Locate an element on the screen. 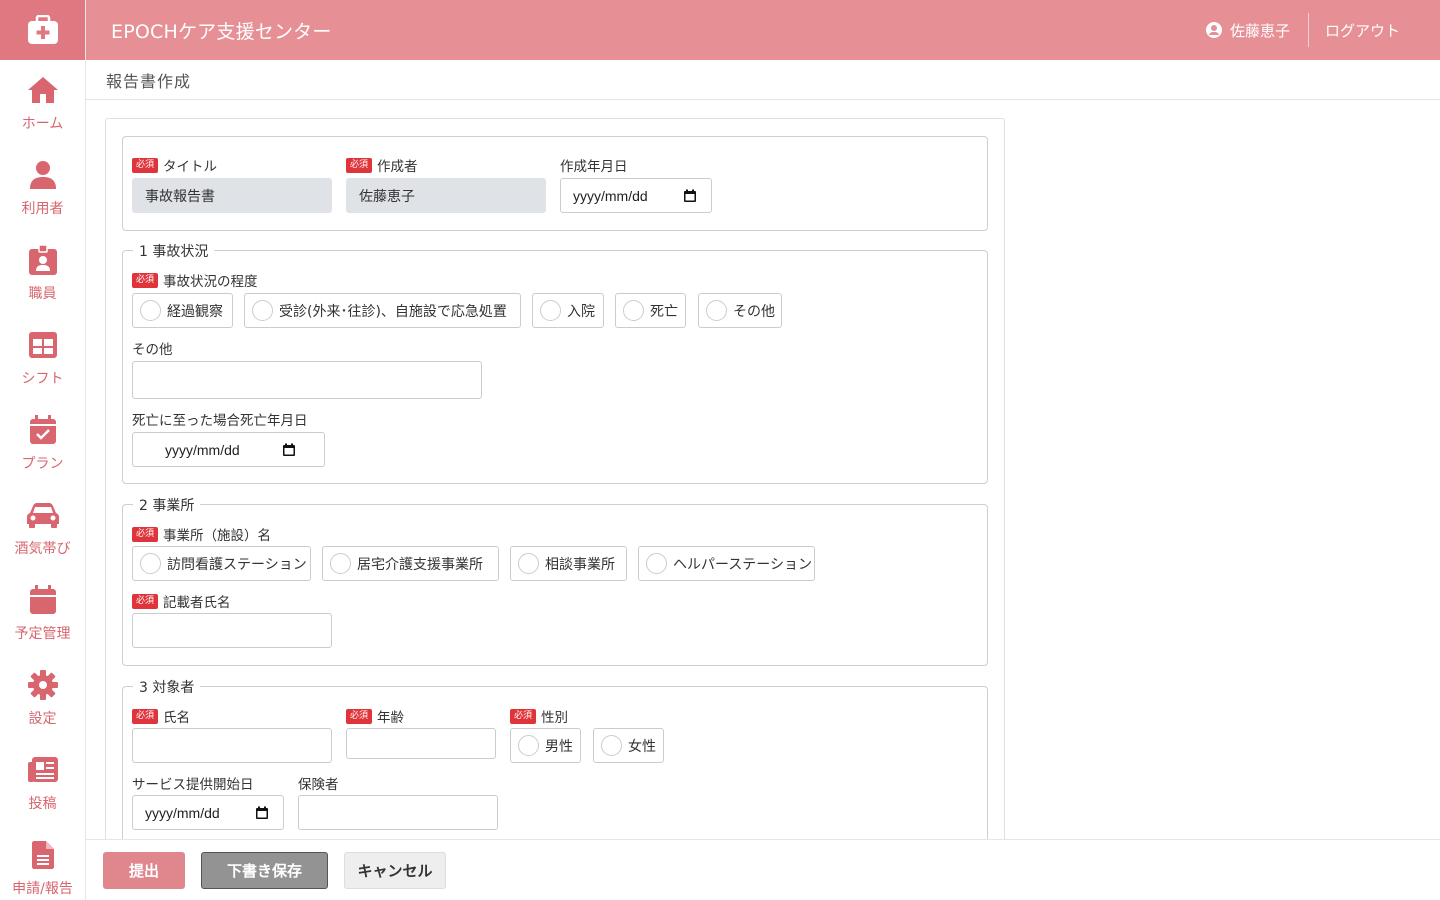  section-2-legend: 2 事業所 is located at coordinates (167, 505).